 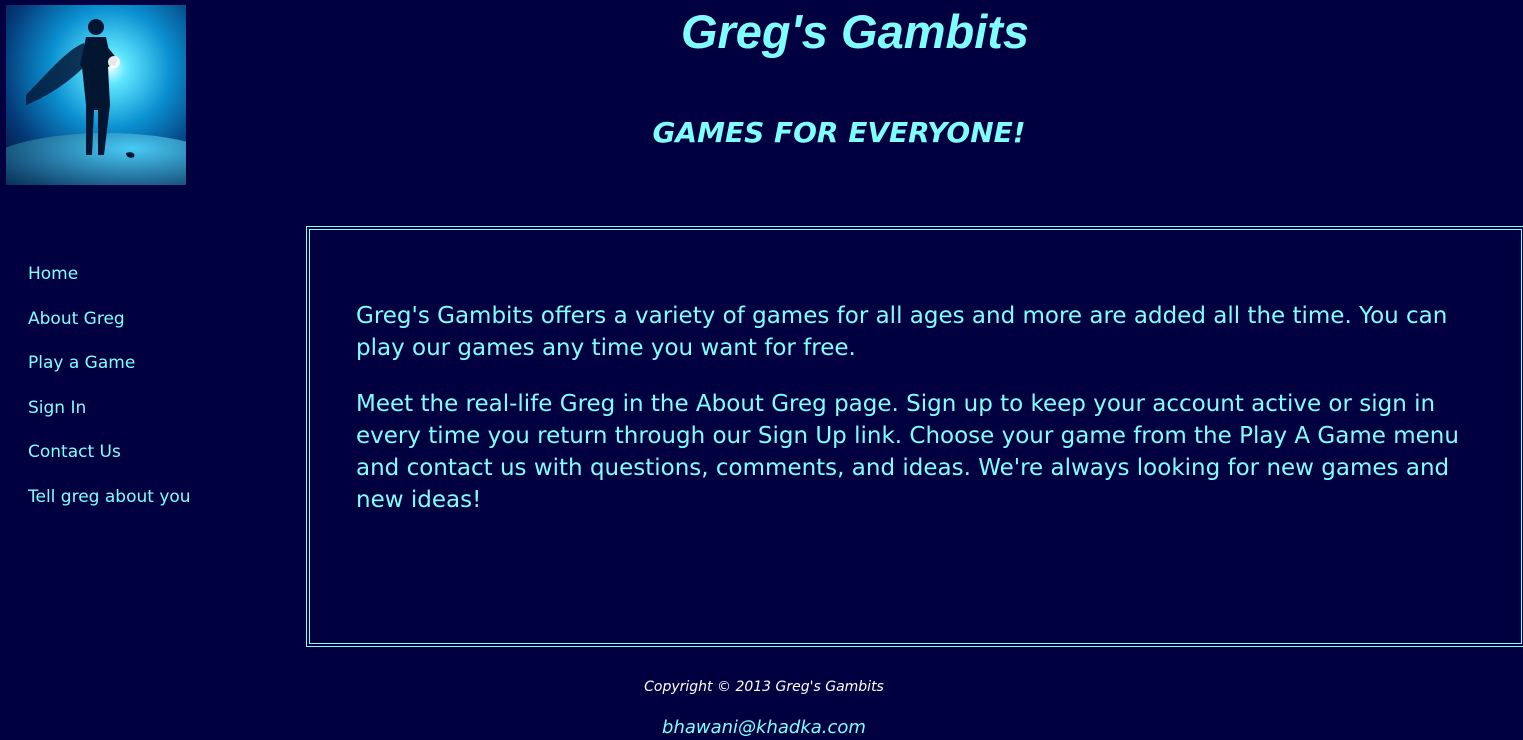 I want to click on footer-email: bhawani@khadka.com, so click(x=761, y=728).